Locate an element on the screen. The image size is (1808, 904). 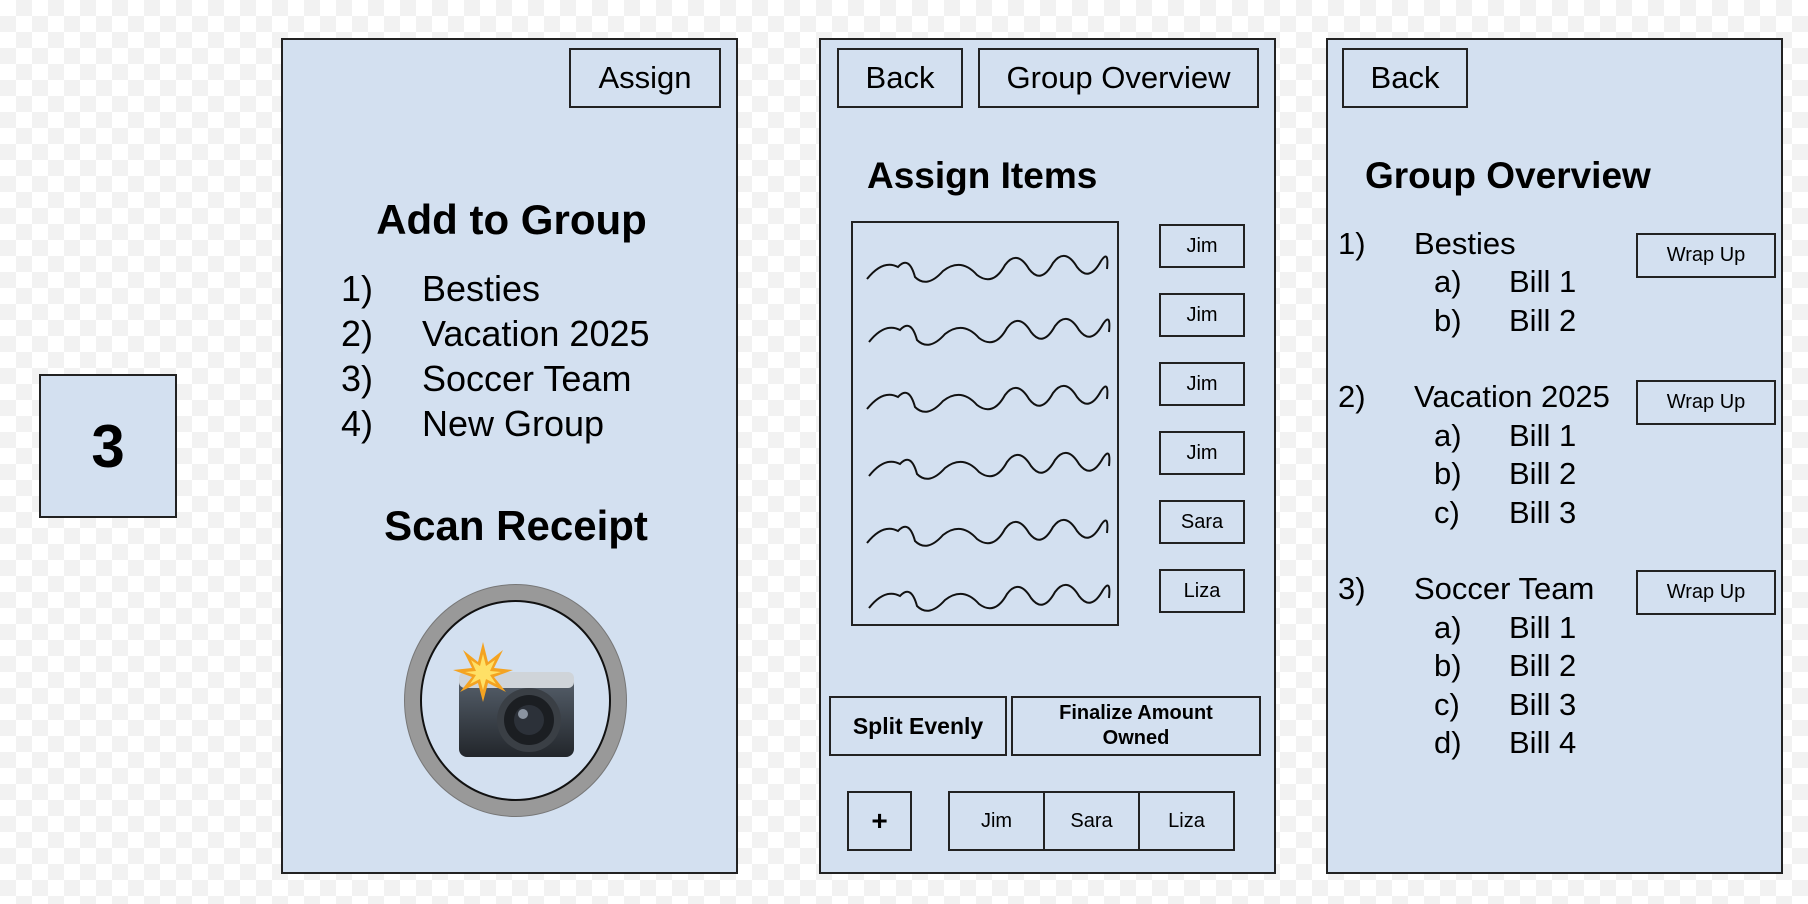
group-option-soccer-team: 3) Soccer Team is located at coordinates (486, 379).